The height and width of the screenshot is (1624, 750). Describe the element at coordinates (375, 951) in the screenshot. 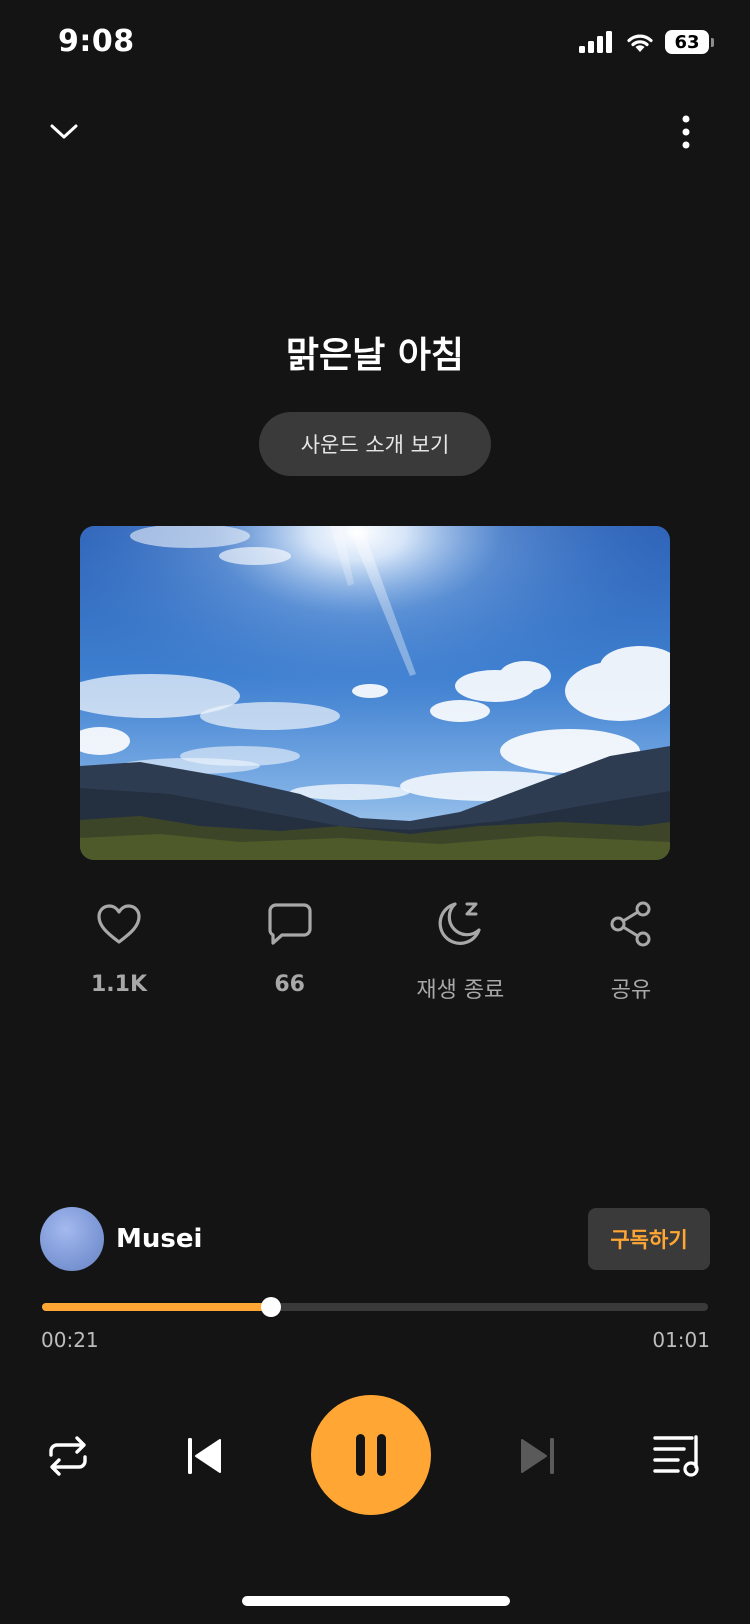

I see `action-row: 1.1K 66 재생 종료 공유` at that location.